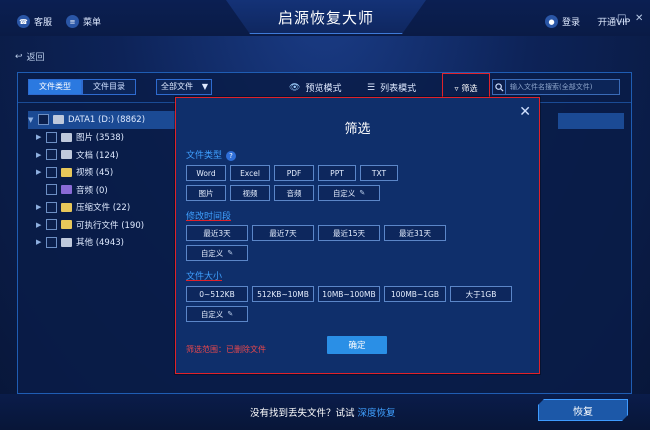 The image size is (650, 430). What do you see at coordinates (206, 173) in the screenshot?
I see `file-type-option-word: Word` at bounding box center [206, 173].